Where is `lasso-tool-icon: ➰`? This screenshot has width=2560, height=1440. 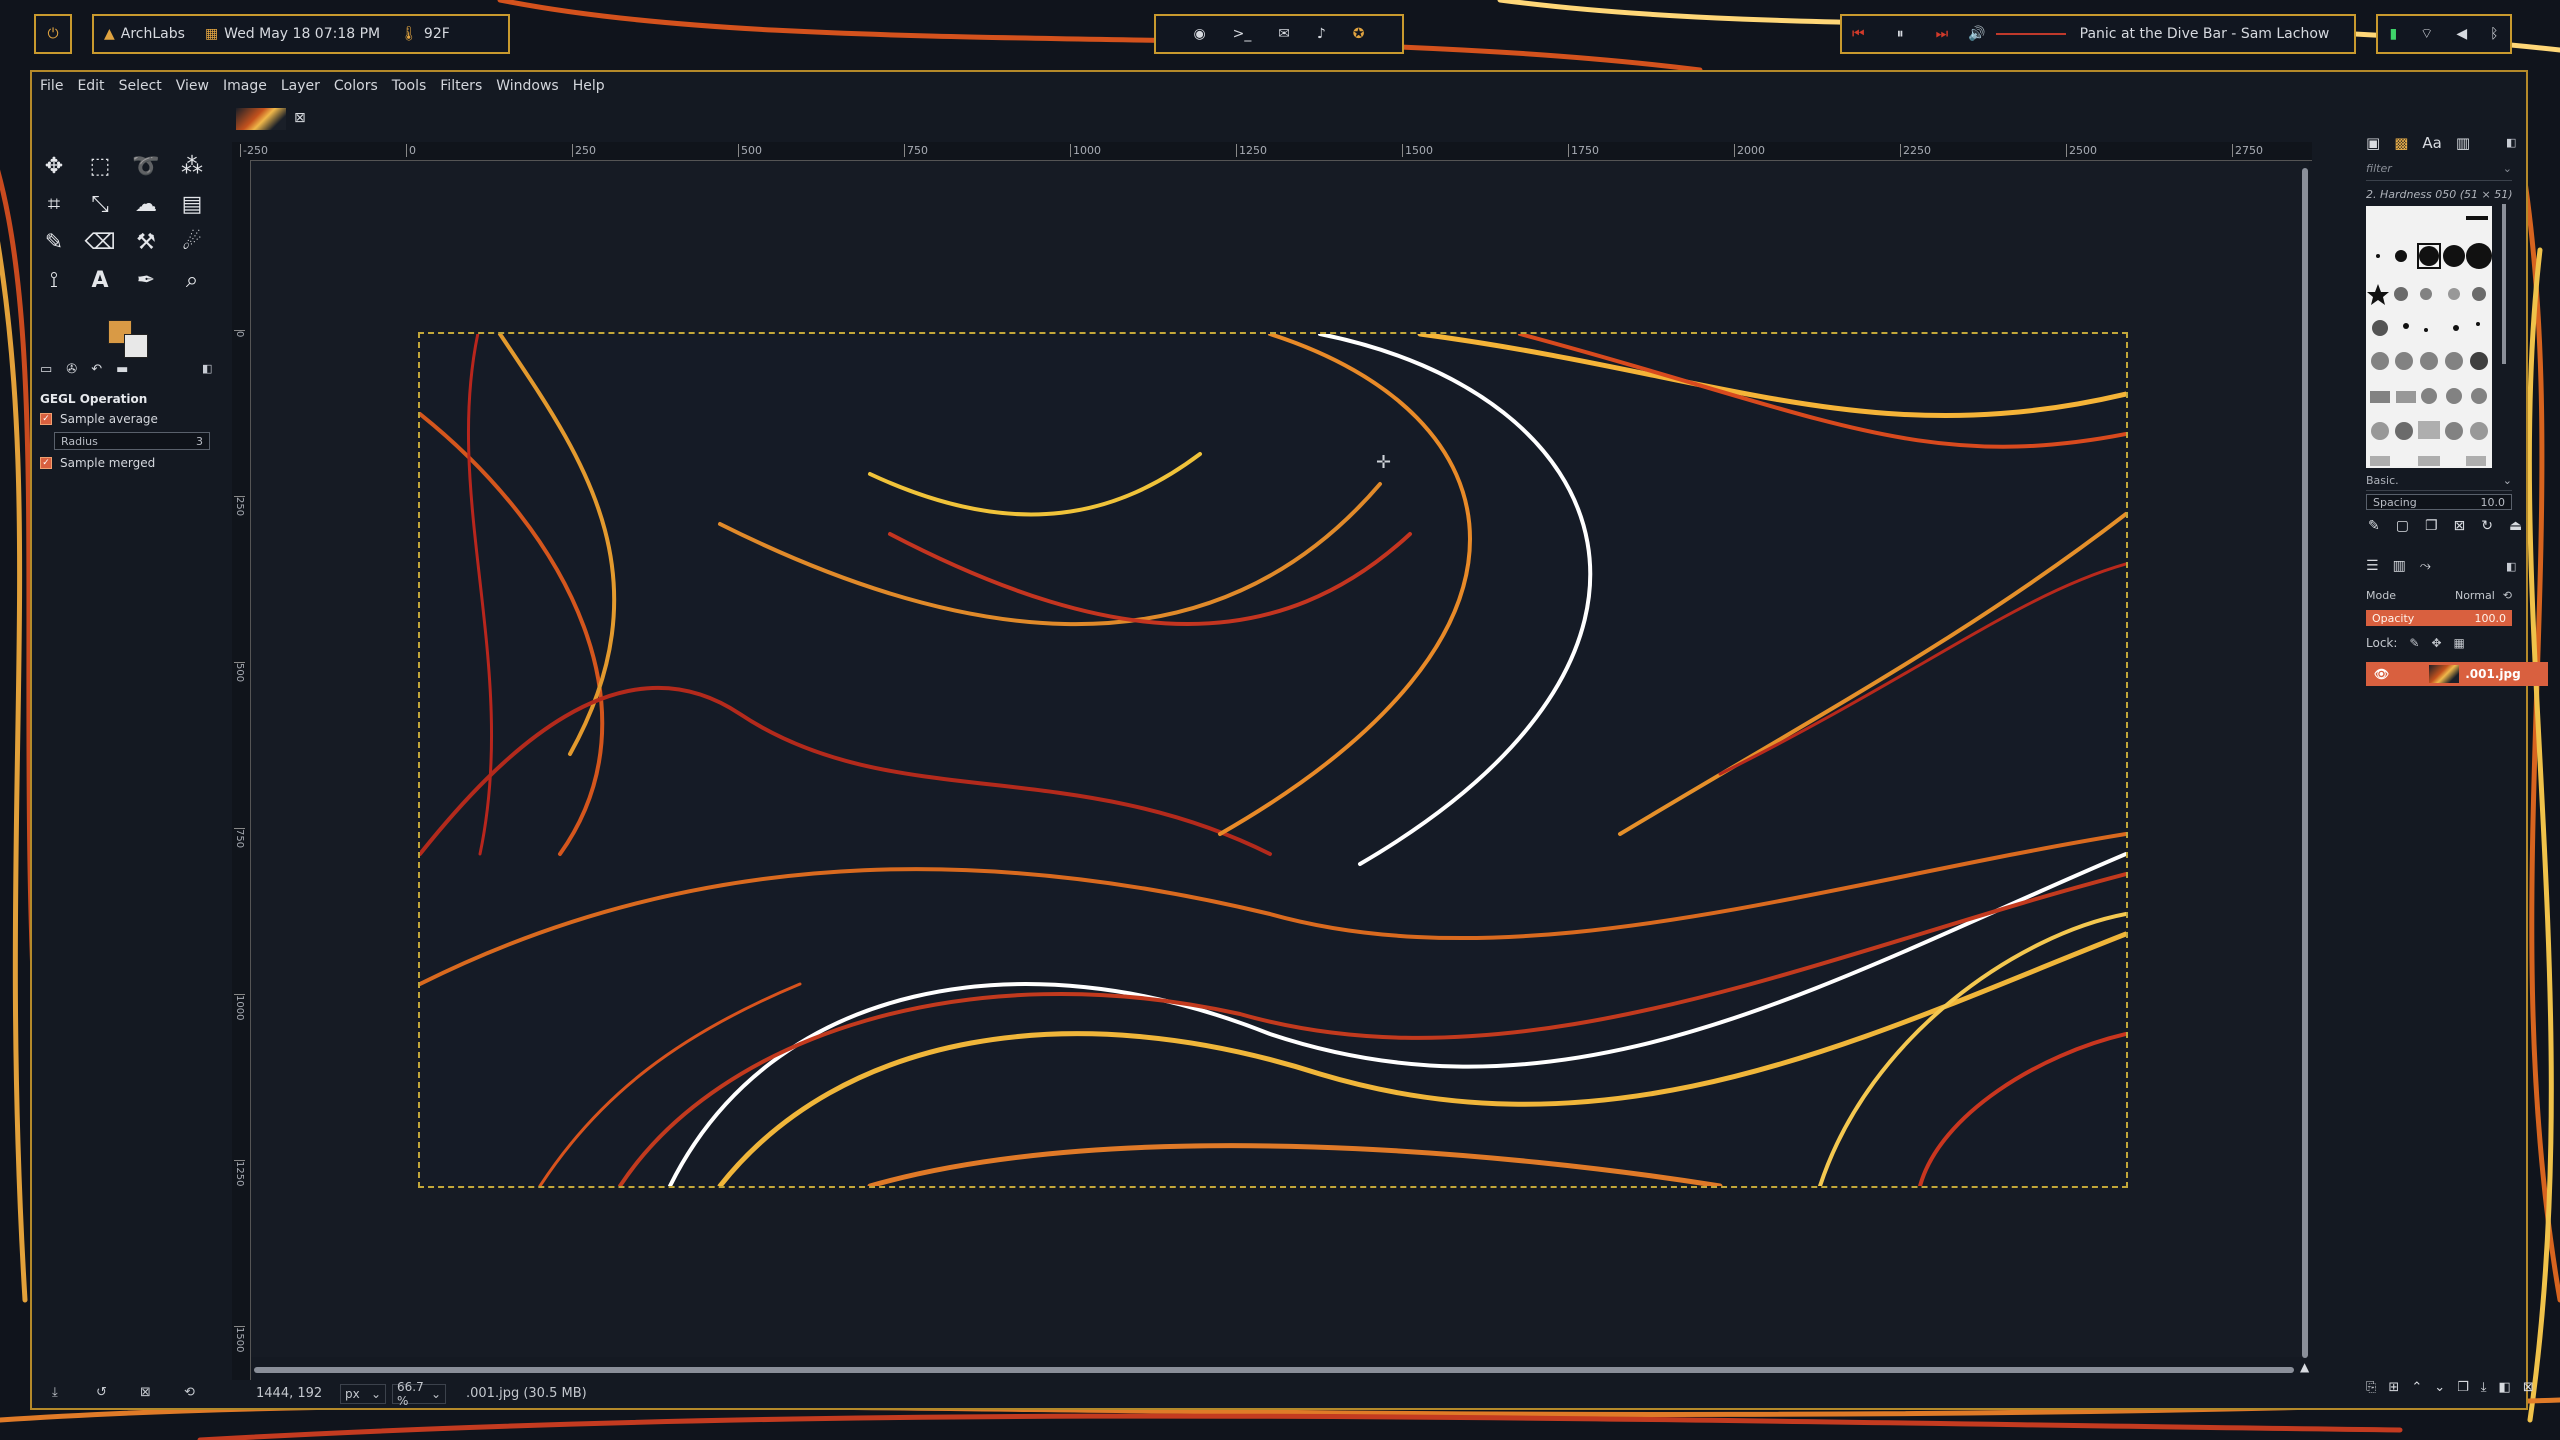 lasso-tool-icon: ➰ is located at coordinates (146, 166).